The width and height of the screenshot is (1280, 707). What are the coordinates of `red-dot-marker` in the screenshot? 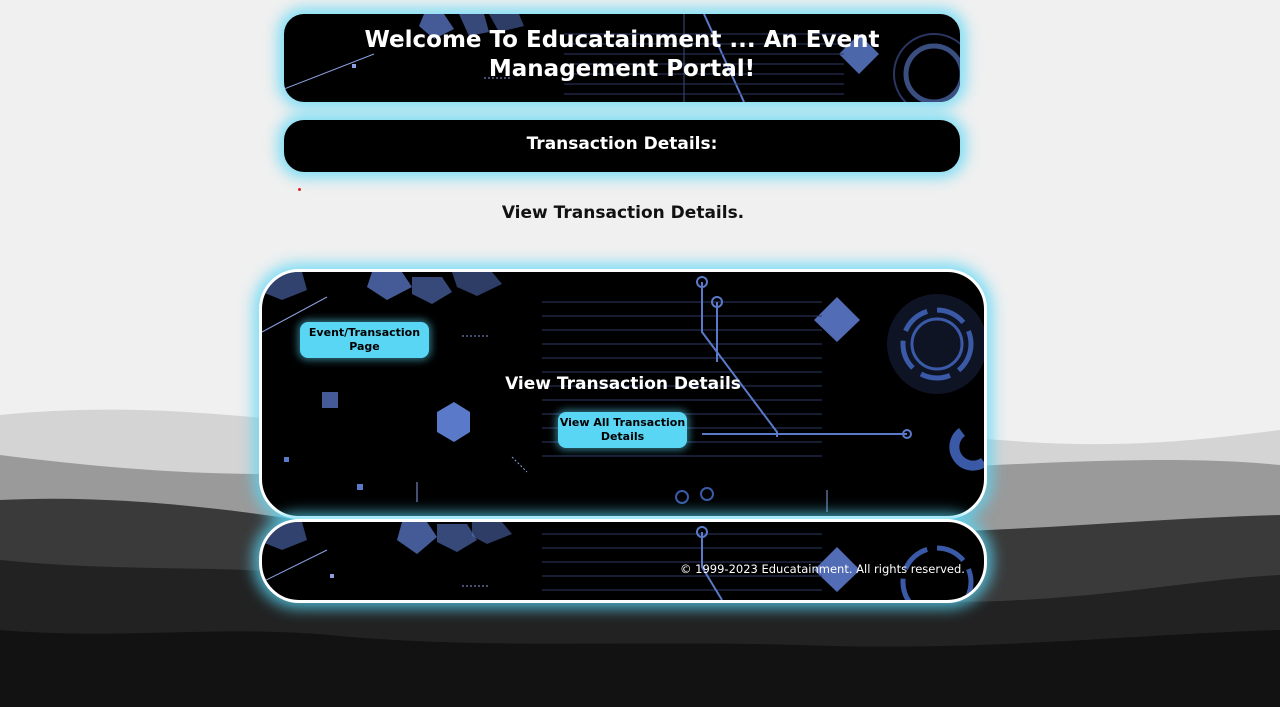 It's located at (299, 189).